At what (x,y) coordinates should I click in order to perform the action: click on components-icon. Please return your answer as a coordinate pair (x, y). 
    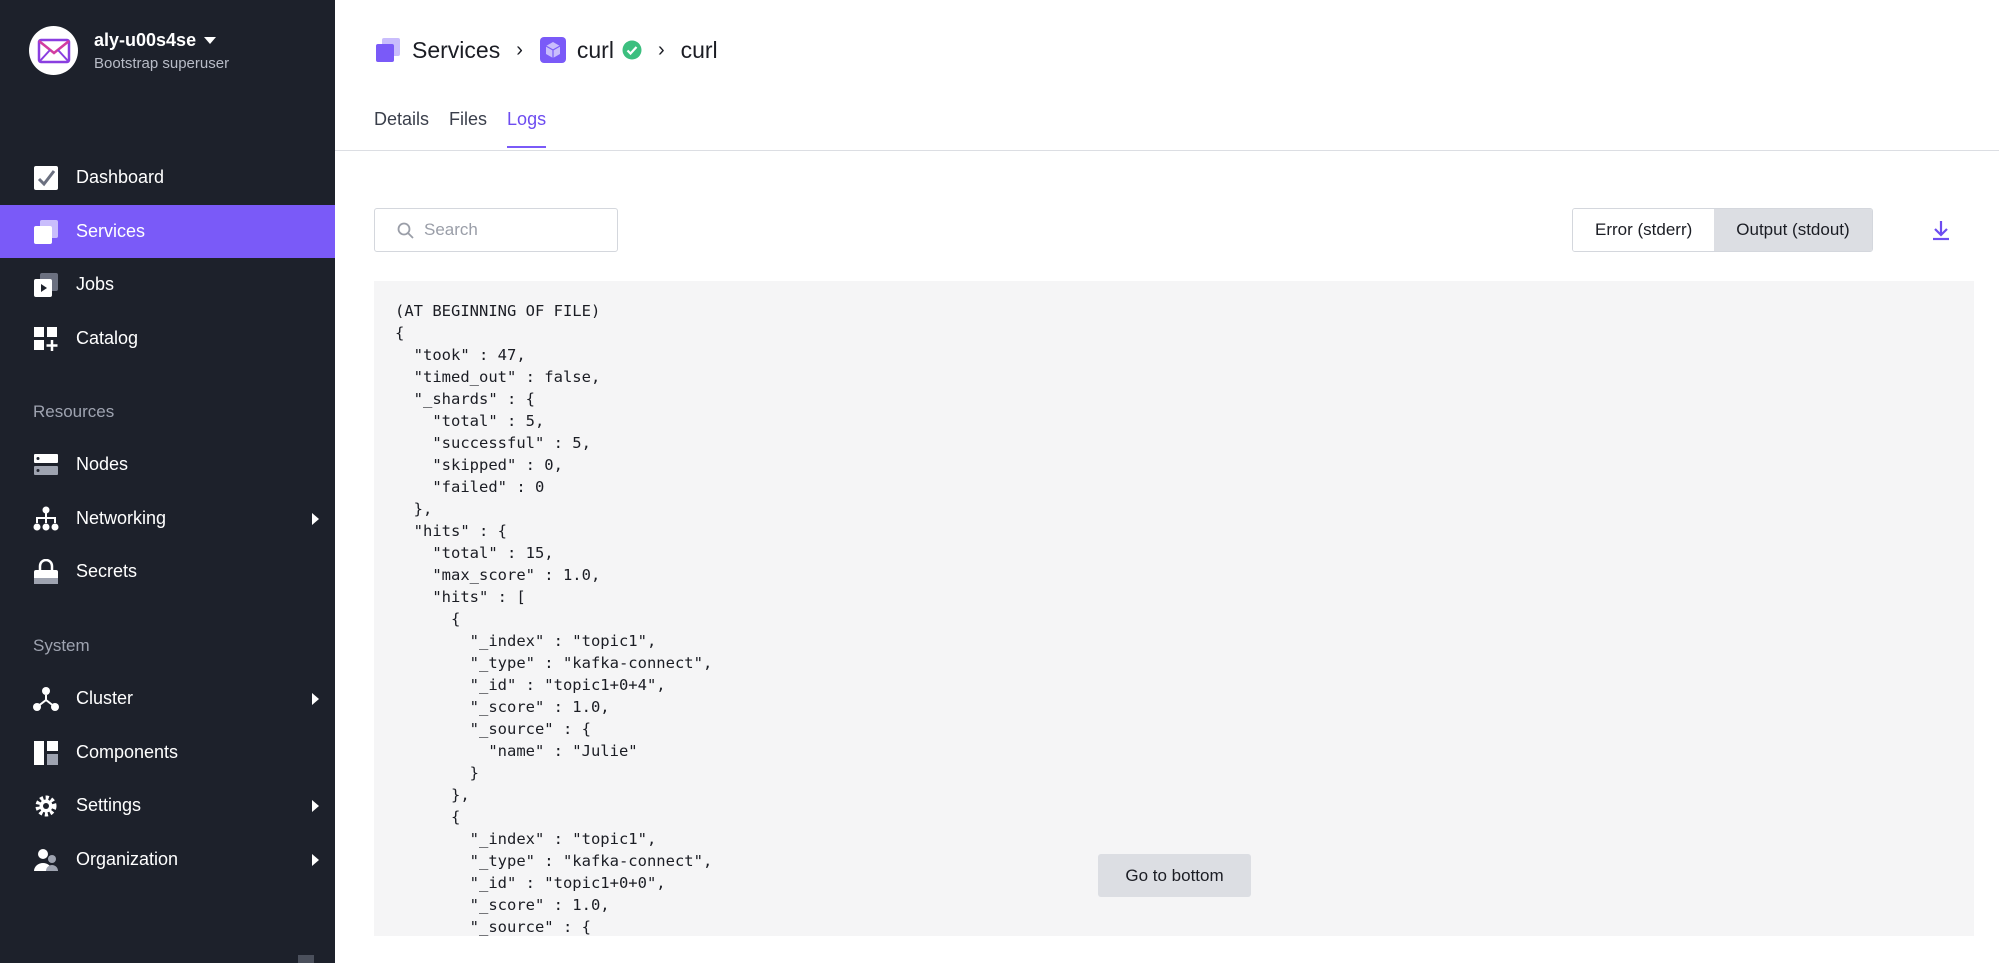
    Looking at the image, I should click on (46, 752).